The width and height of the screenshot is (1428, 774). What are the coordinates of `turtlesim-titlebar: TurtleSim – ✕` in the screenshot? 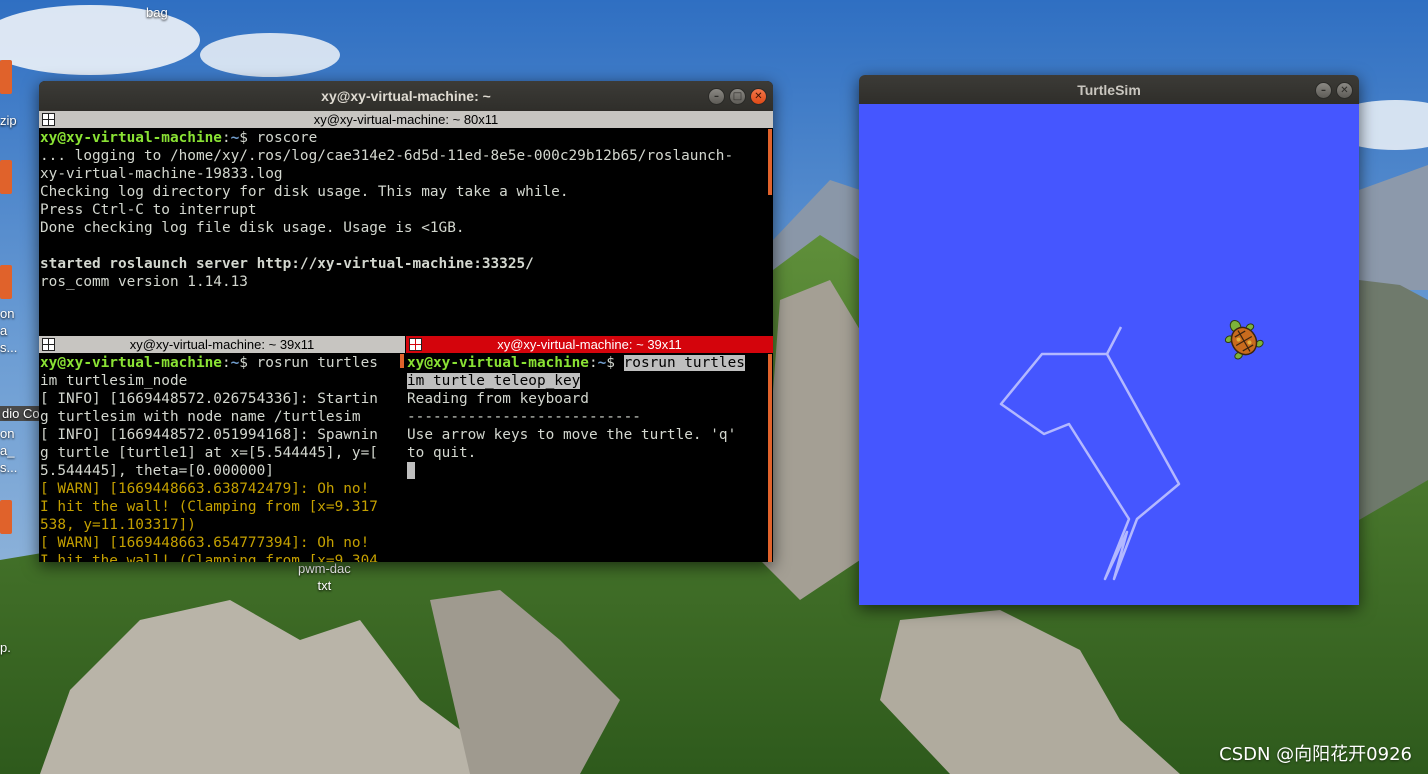 It's located at (1109, 89).